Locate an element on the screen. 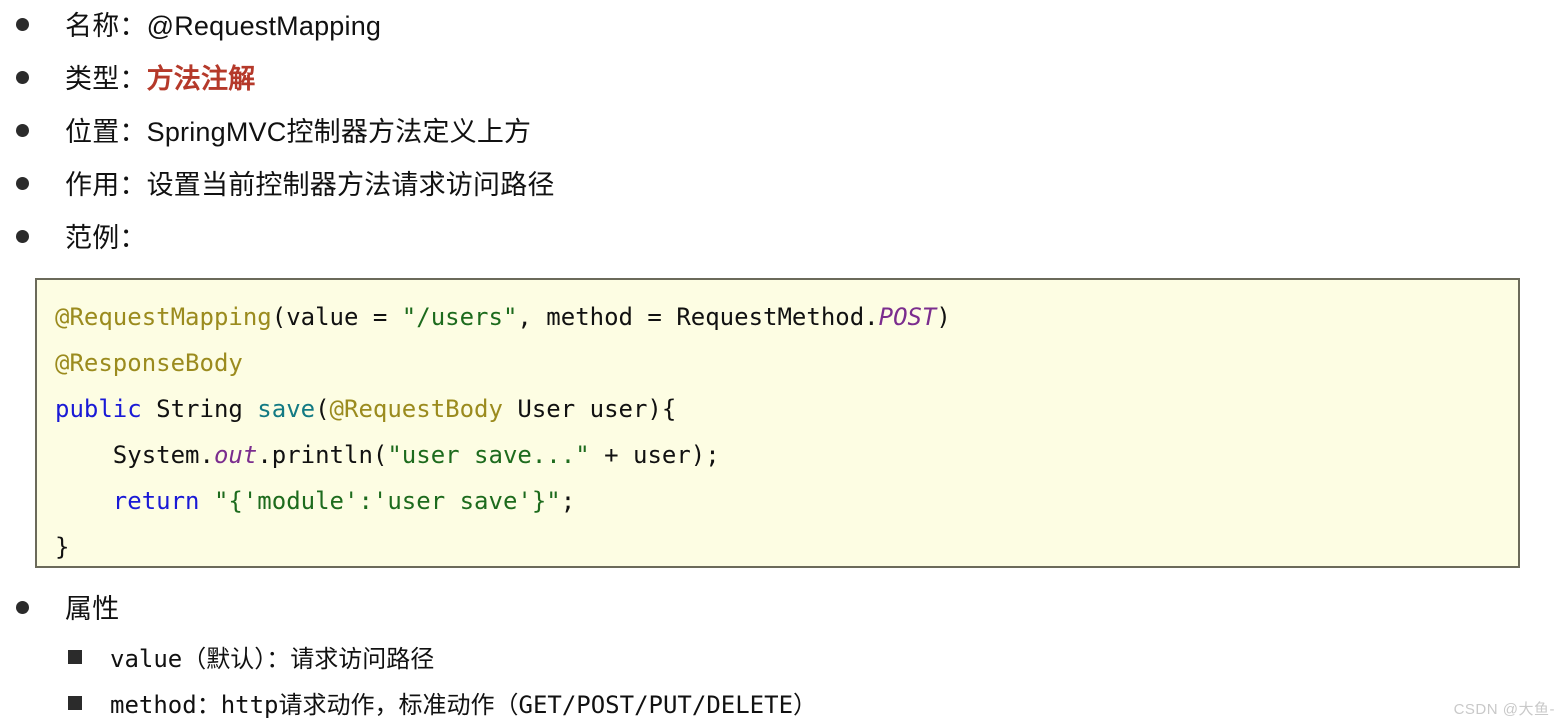 The width and height of the screenshot is (1565, 728). code-token-plain: + user); is located at coordinates (654, 455).